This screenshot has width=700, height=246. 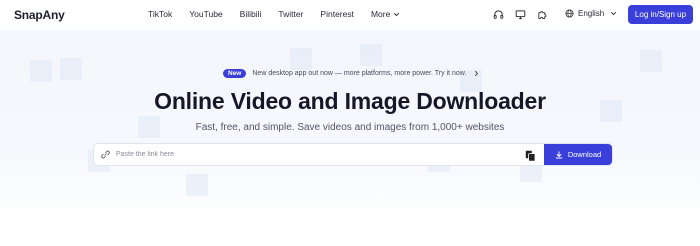 I want to click on headphones-icon, so click(x=498, y=14).